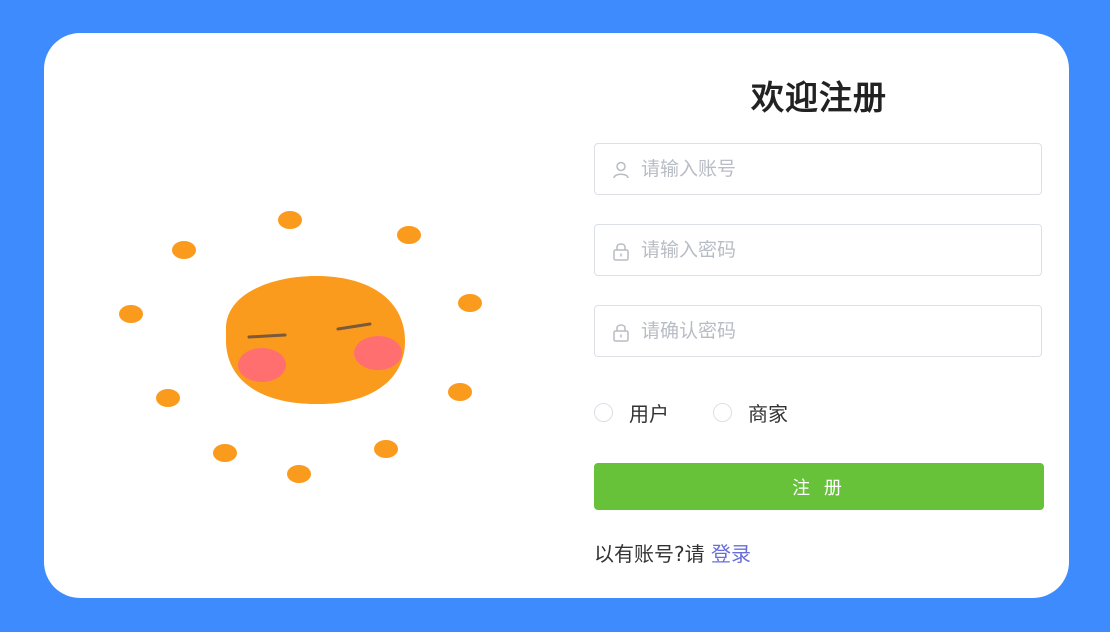 The image size is (1110, 632). What do you see at coordinates (731, 554) in the screenshot?
I see `login-link: 登录` at bounding box center [731, 554].